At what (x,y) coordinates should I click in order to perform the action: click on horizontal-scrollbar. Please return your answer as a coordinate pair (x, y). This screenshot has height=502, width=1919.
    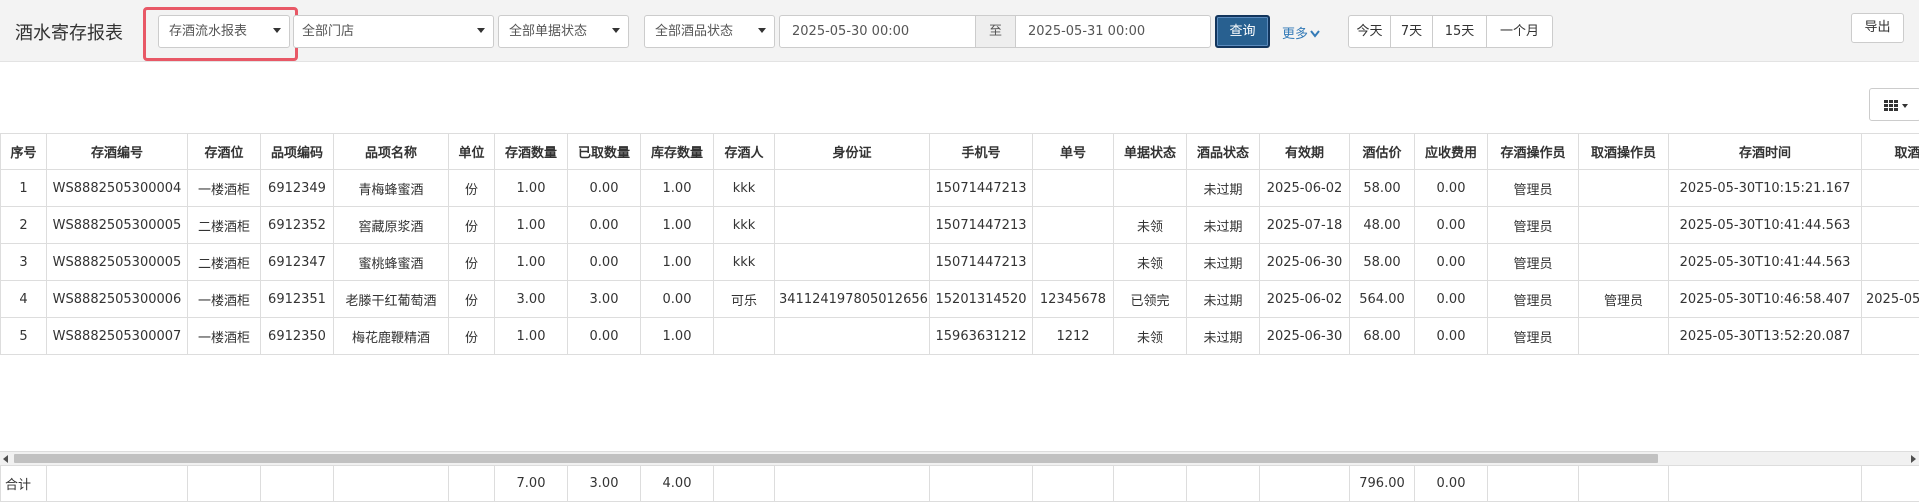
    Looking at the image, I should click on (959, 458).